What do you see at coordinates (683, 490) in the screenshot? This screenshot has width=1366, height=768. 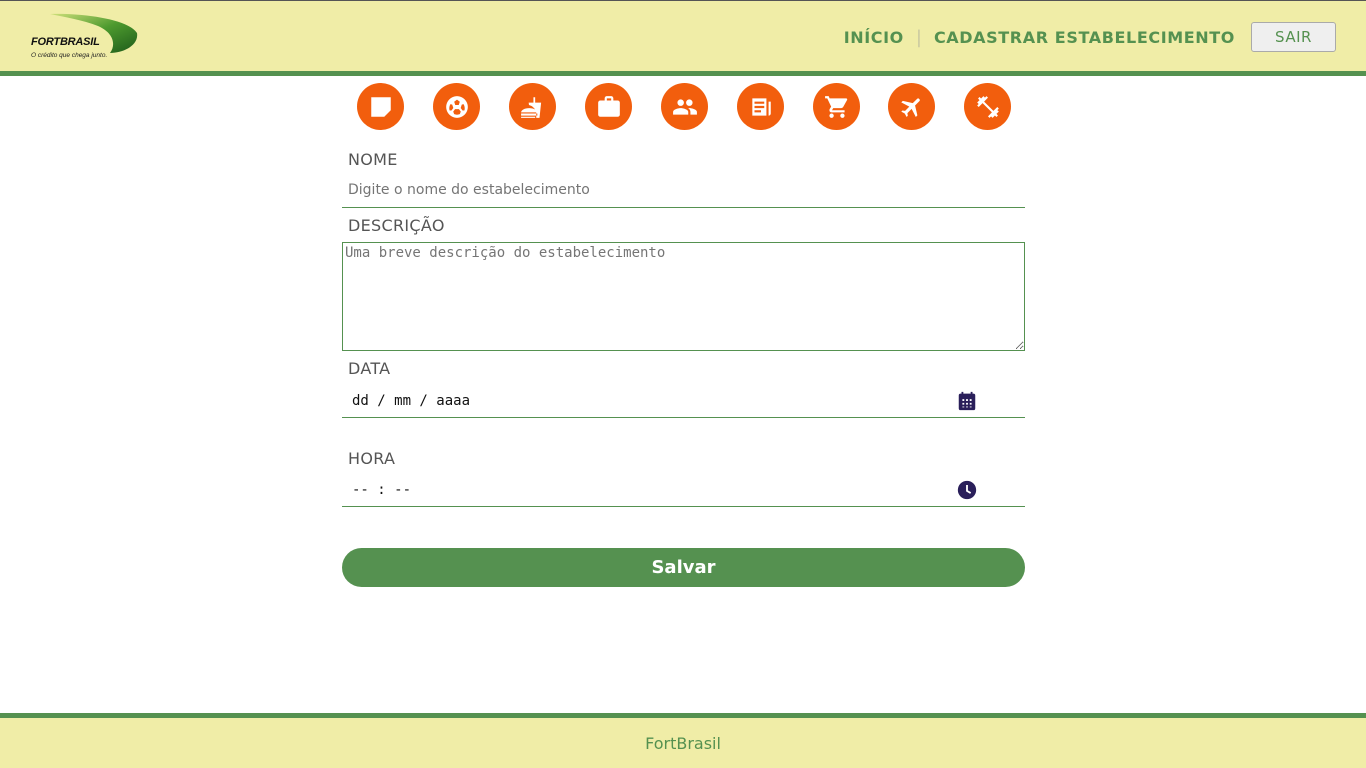 I see `time-input: --` at bounding box center [683, 490].